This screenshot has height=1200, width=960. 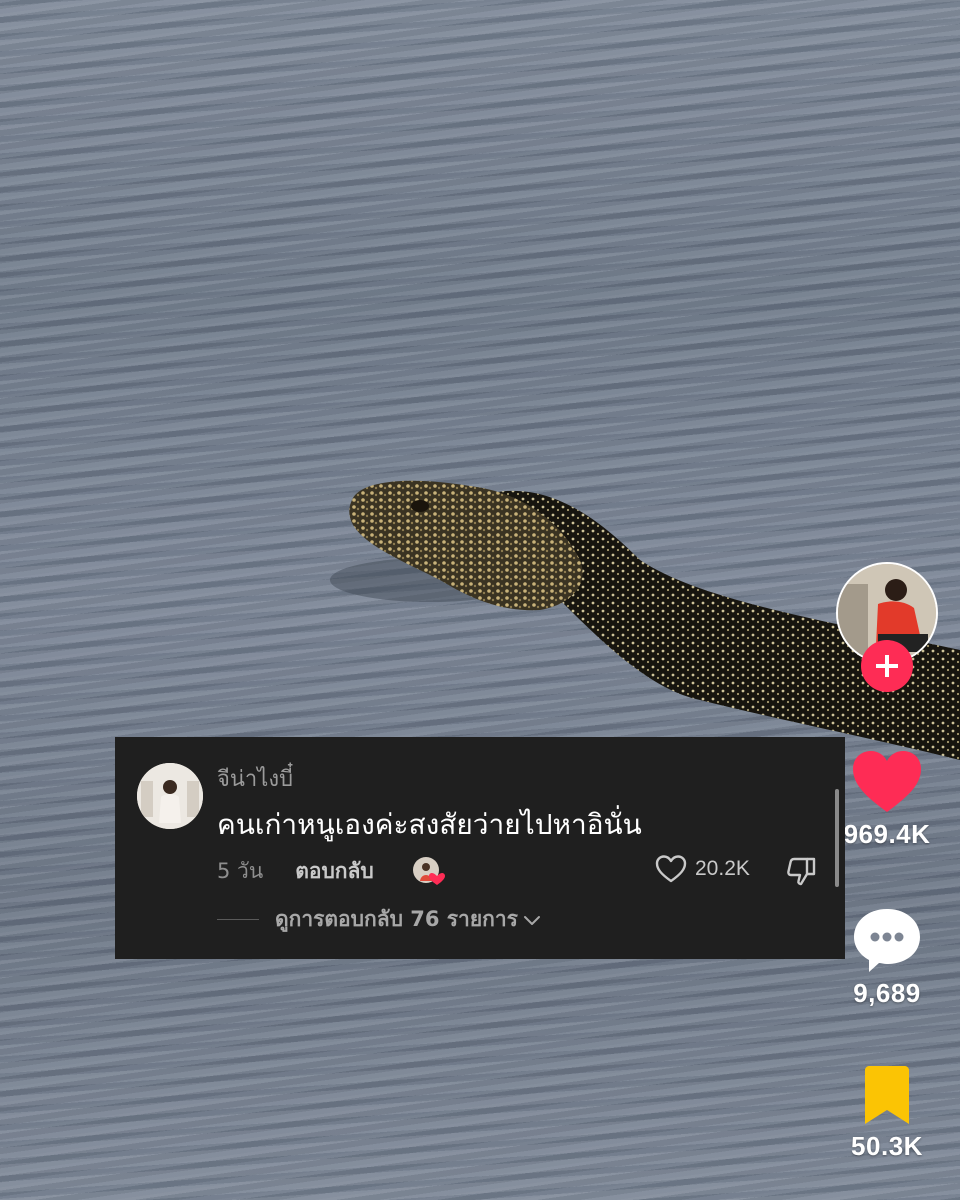 I want to click on heart-icon, so click(x=887, y=781).